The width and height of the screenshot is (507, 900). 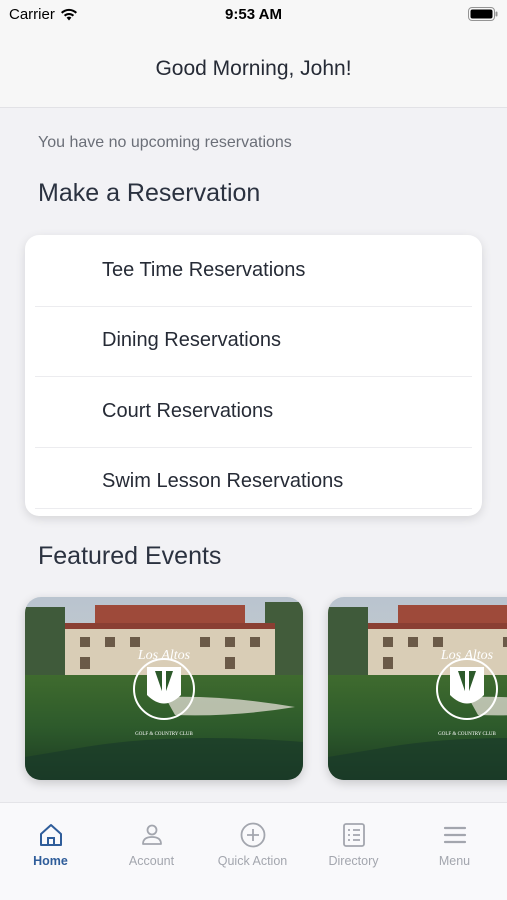 I want to click on reservation-item-label: Tee Time Reservations, so click(x=204, y=269).